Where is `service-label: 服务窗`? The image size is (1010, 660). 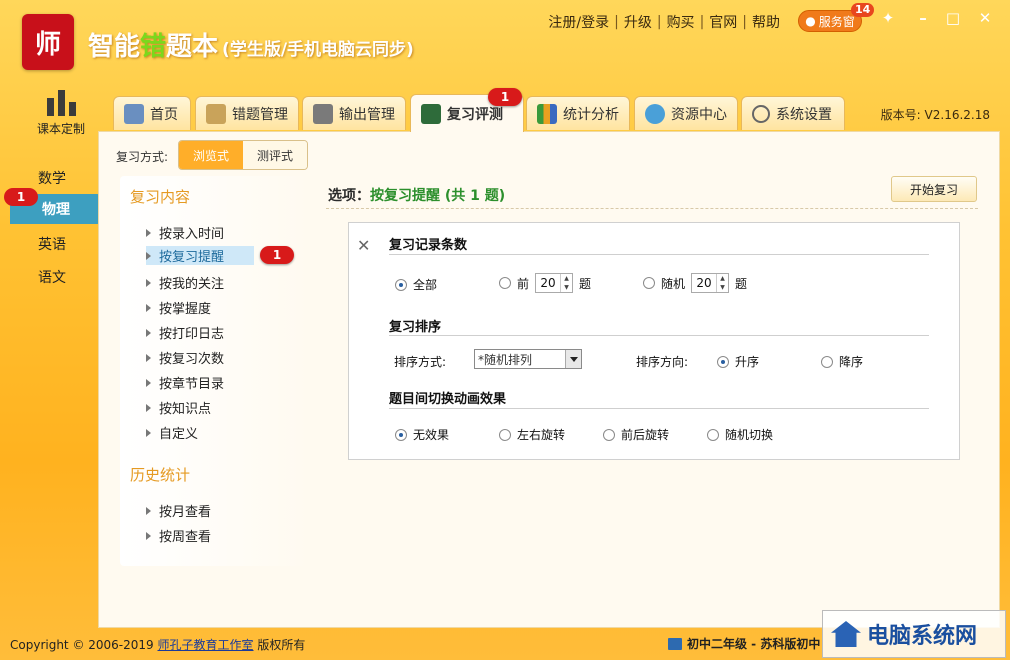
service-label: 服务窗 is located at coordinates (836, 21).